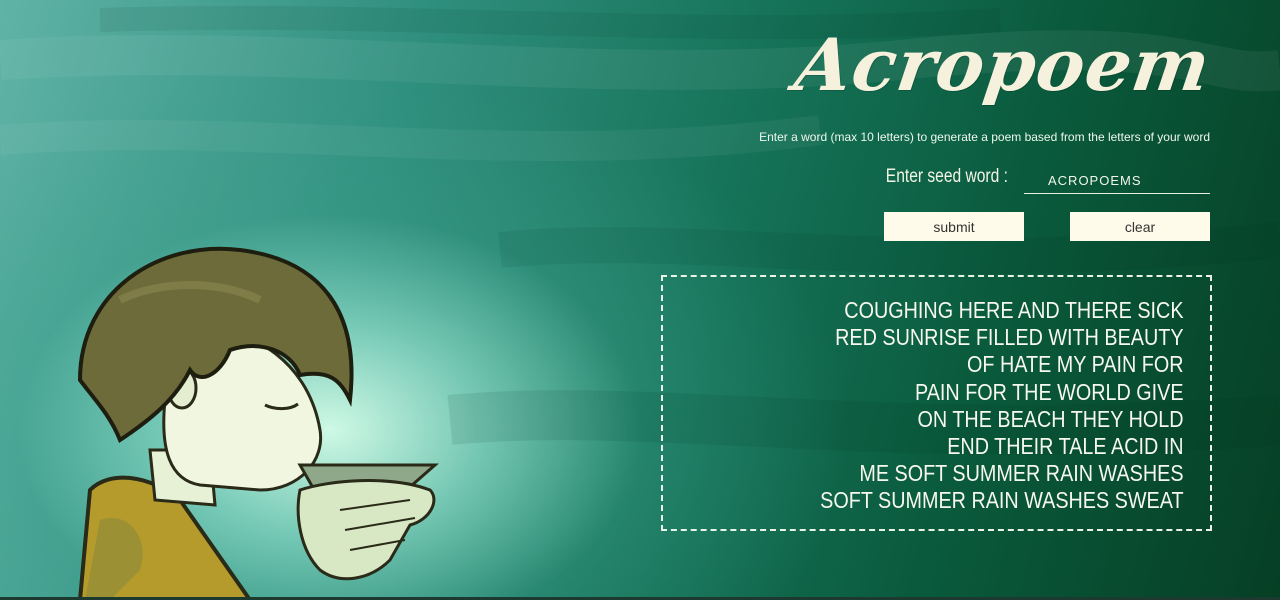  What do you see at coordinates (1009, 337) in the screenshot?
I see `poem-line: RED SUNRISE FILLED WITH BEAUTY` at bounding box center [1009, 337].